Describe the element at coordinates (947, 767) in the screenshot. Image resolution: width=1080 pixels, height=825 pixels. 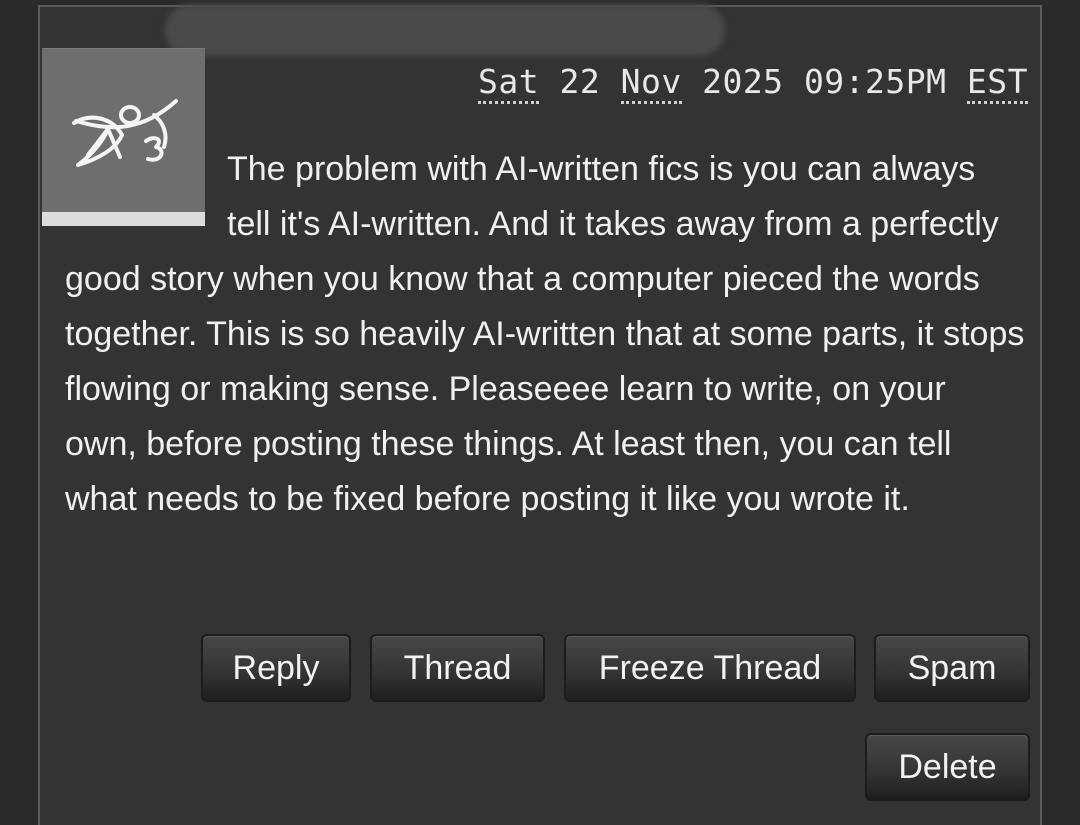
I see `delete-button: Delete` at that location.